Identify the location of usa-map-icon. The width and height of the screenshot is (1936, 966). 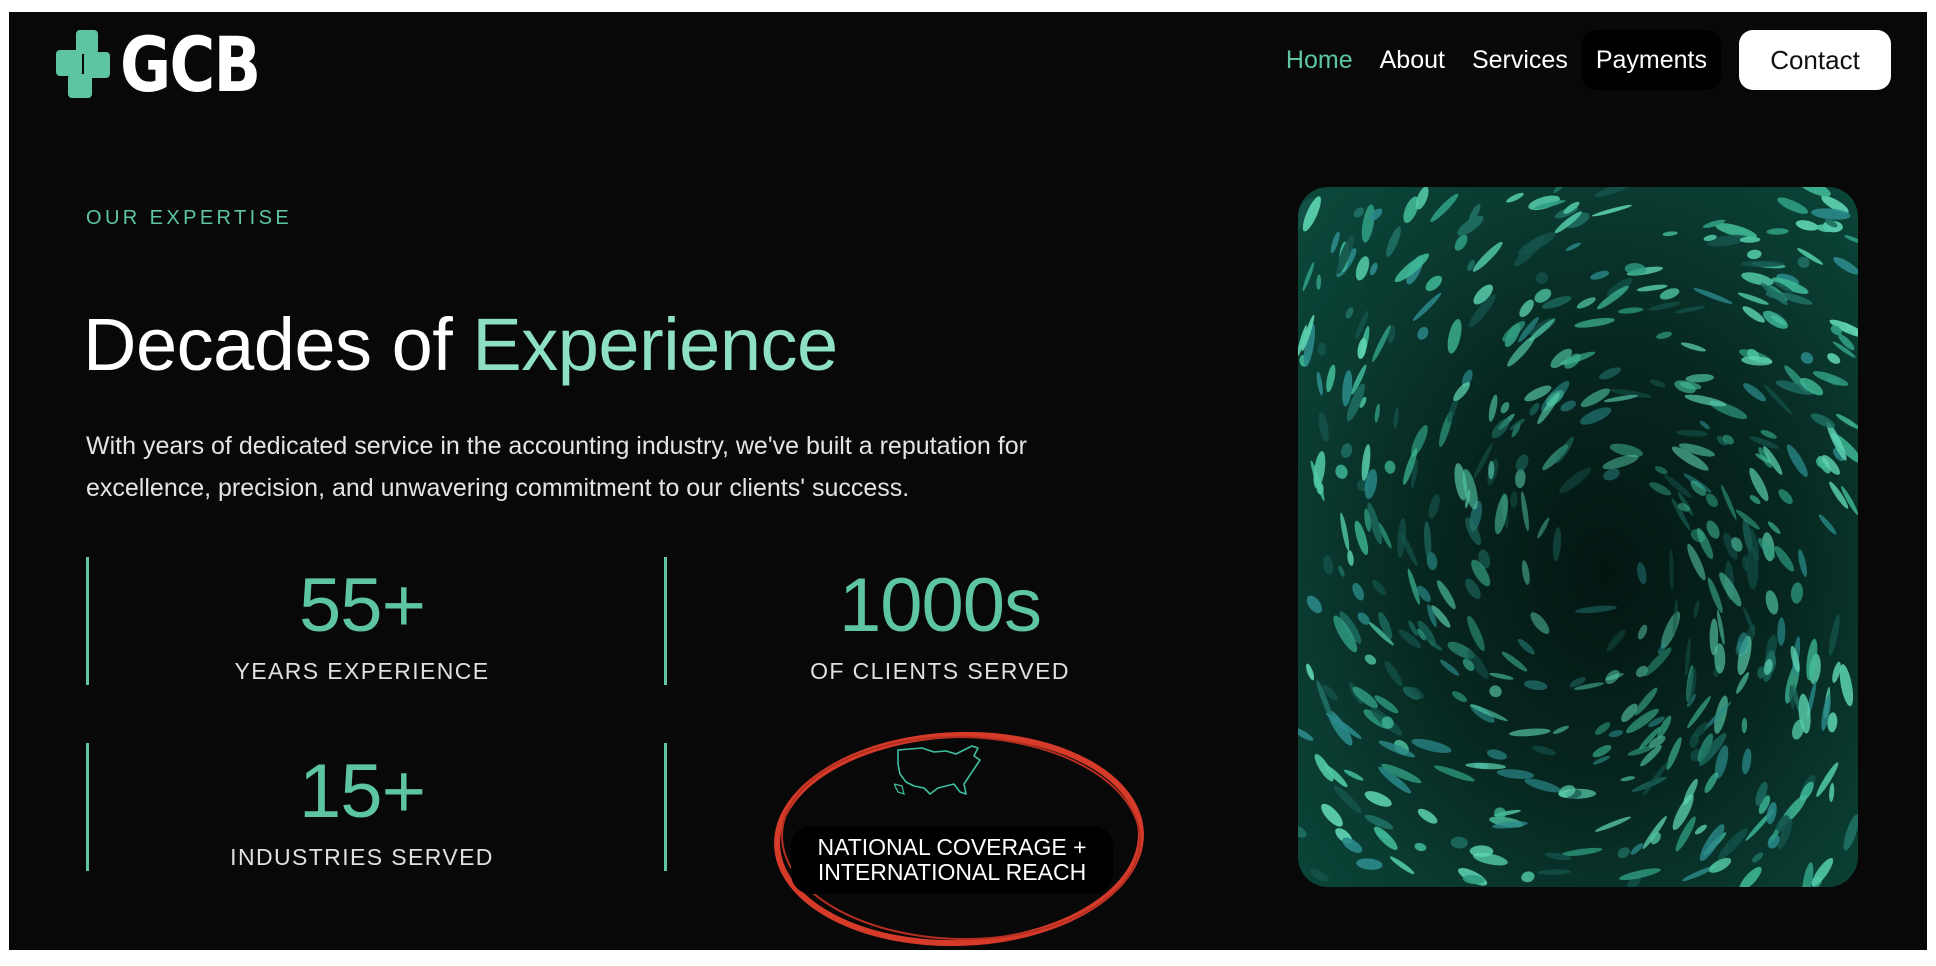
(937, 770).